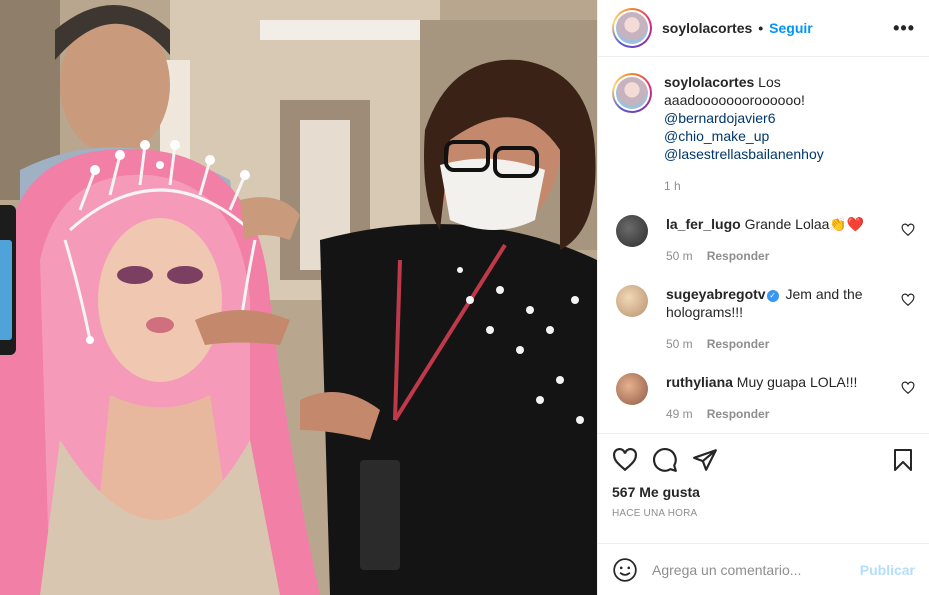 The image size is (929, 595). Describe the element at coordinates (763, 460) in the screenshot. I see `action-icons` at that location.